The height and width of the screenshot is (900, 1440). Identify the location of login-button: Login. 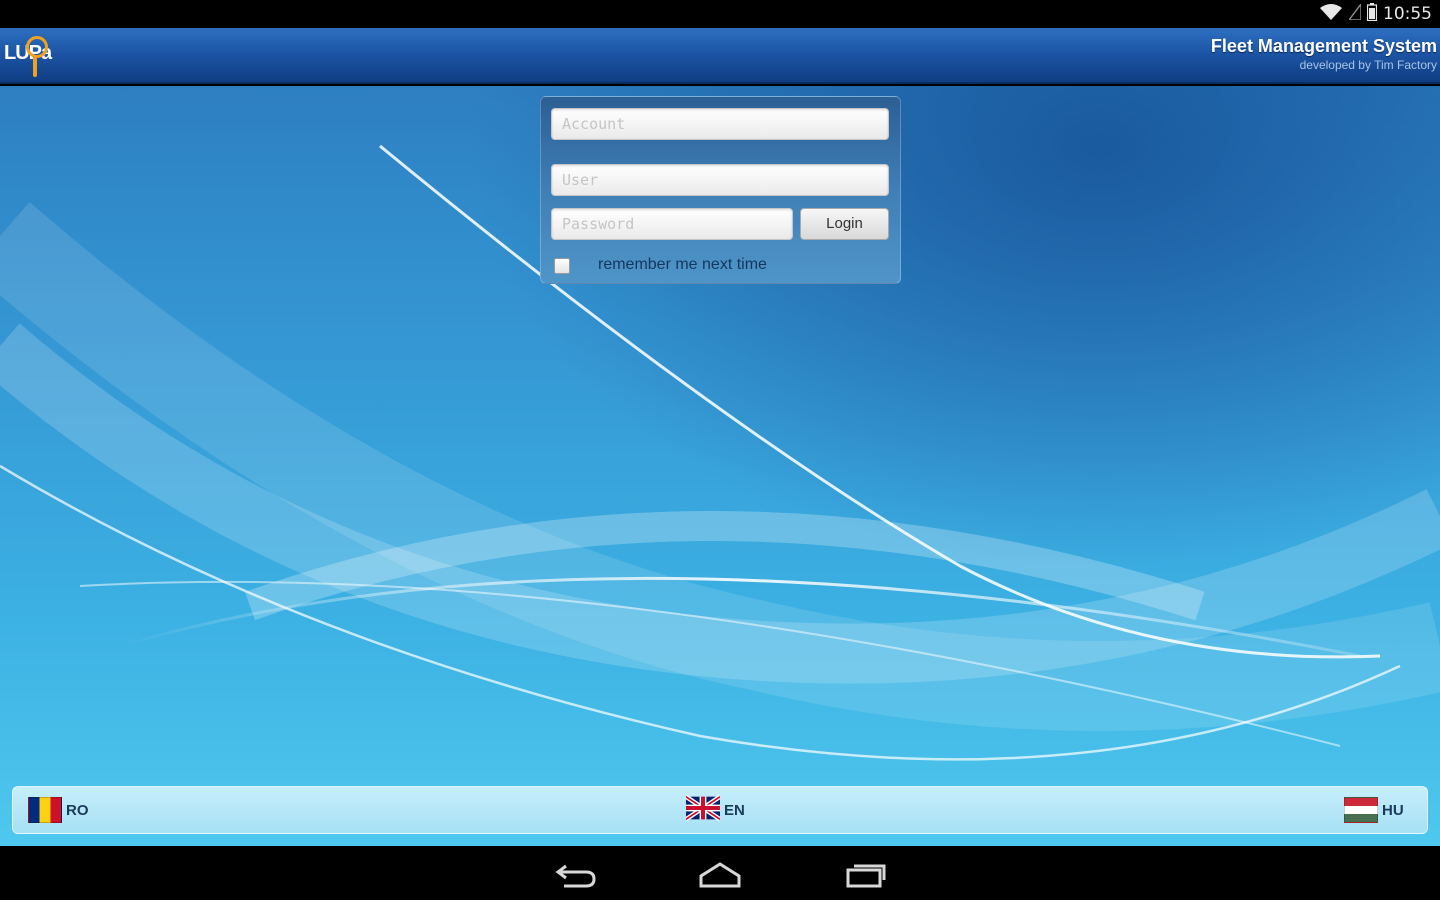
(844, 224).